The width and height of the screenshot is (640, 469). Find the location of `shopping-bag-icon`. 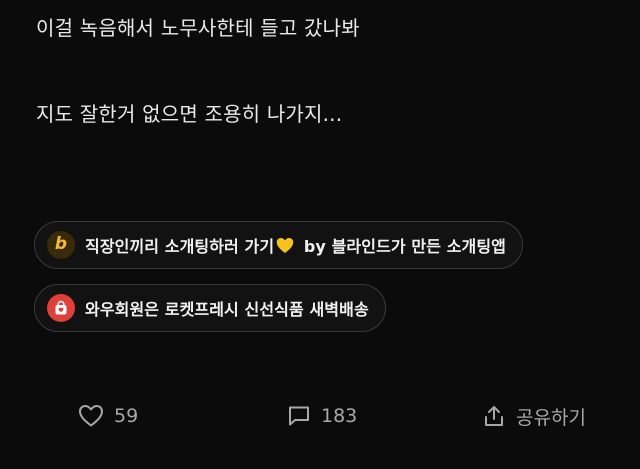

shopping-bag-icon is located at coordinates (61, 308).